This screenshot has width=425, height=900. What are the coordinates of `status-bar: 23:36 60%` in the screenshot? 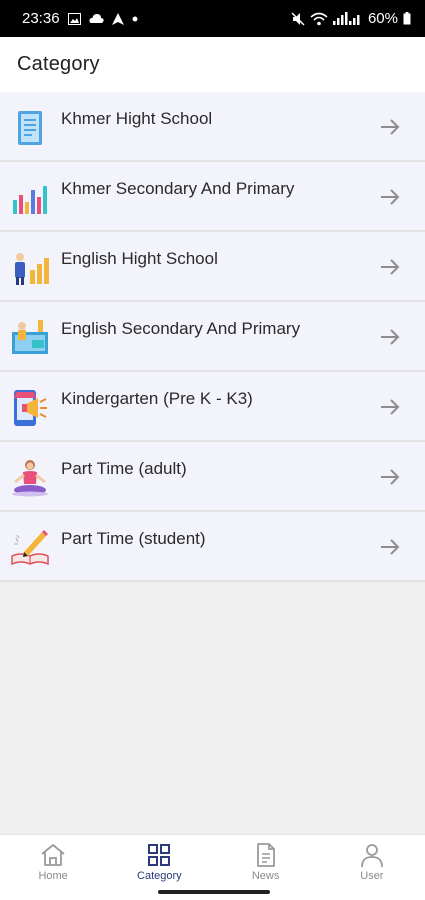 It's located at (212, 18).